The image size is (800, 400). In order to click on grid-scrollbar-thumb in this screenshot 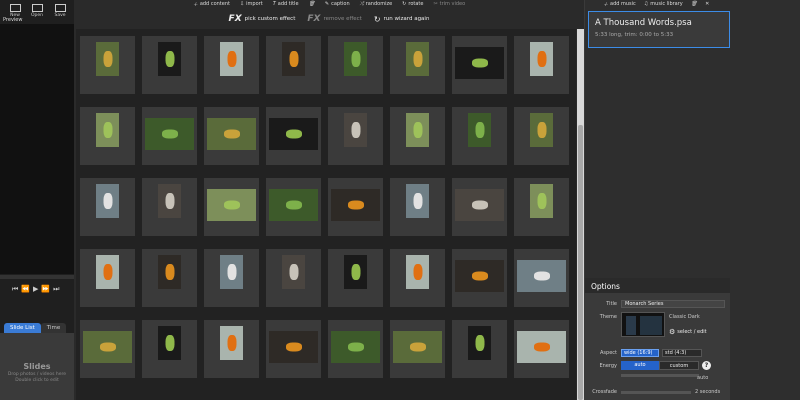, I will do `click(580, 262)`.